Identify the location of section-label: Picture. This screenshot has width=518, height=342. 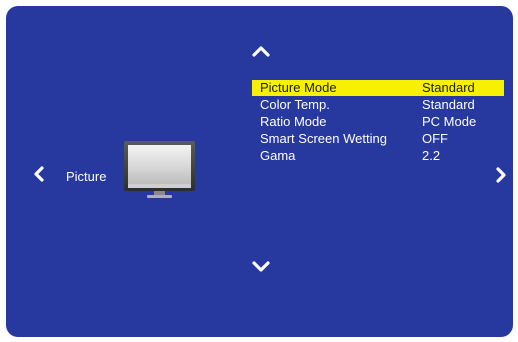
(86, 176).